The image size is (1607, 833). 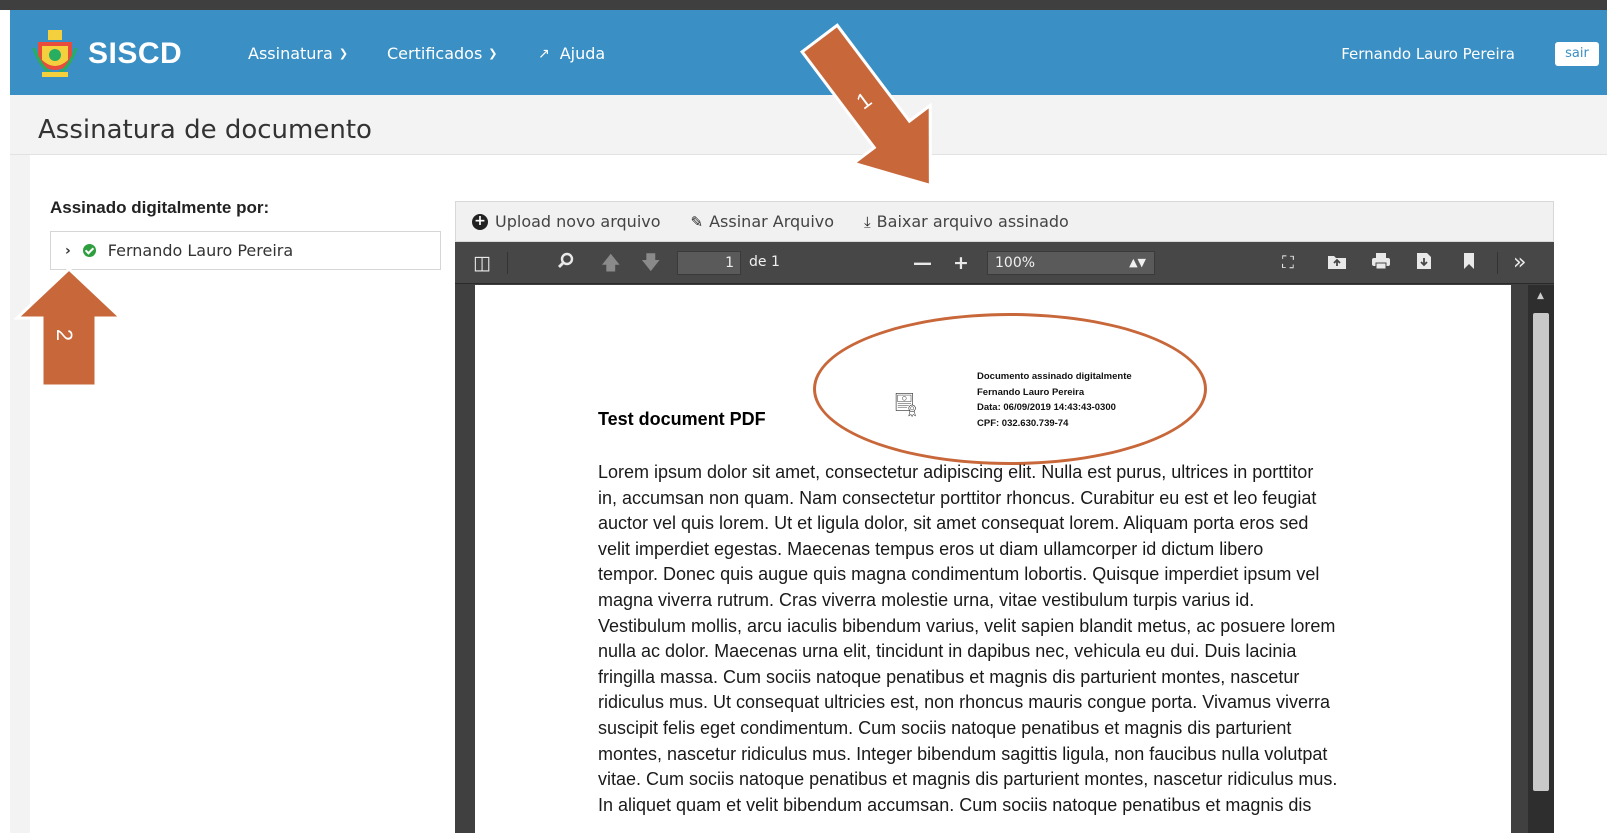 What do you see at coordinates (1577, 54) in the screenshot?
I see `logout-button: sair` at bounding box center [1577, 54].